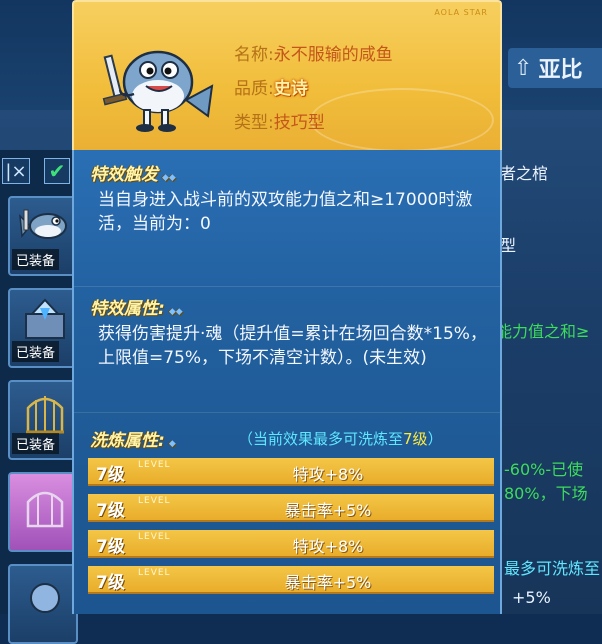 Image resolution: width=602 pixels, height=644 pixels. What do you see at coordinates (16, 171) in the screenshot?
I see `filter-close-button: |×` at bounding box center [16, 171].